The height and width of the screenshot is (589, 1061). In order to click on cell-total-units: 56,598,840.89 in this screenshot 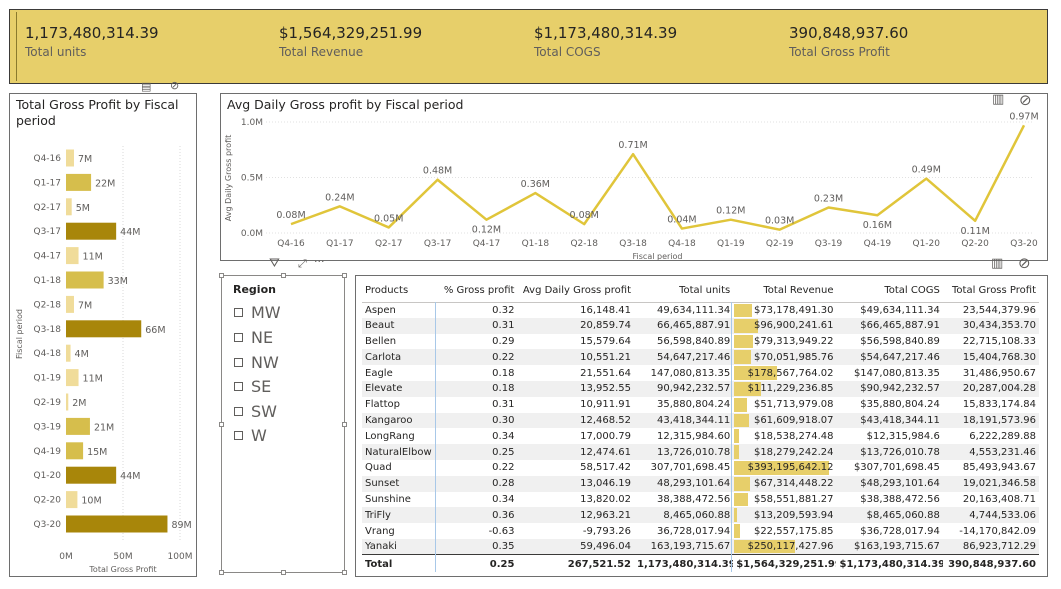, I will do `click(694, 341)`.